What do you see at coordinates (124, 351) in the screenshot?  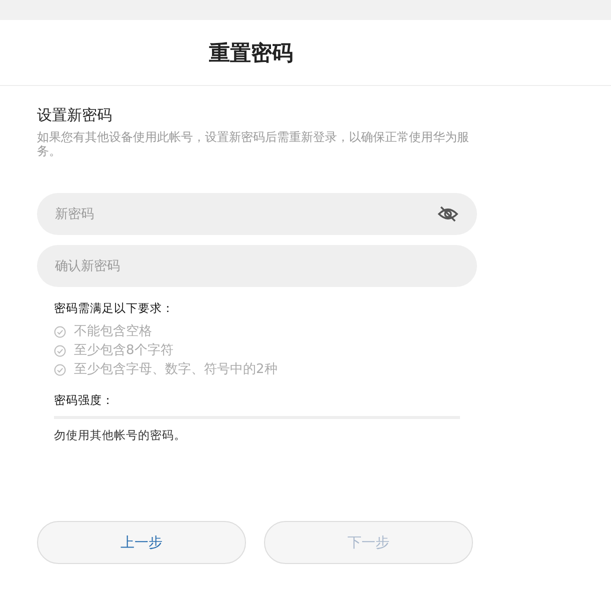 I see `requirement-text: 至少包含8个字符` at bounding box center [124, 351].